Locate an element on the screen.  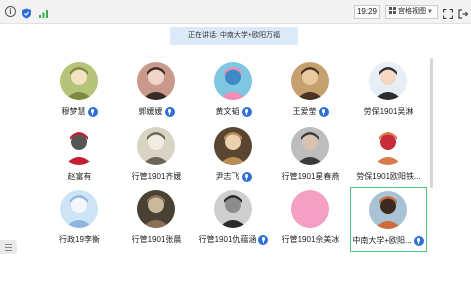
view-mode-dropdown: 宫格视图▼ is located at coordinates (411, 12).